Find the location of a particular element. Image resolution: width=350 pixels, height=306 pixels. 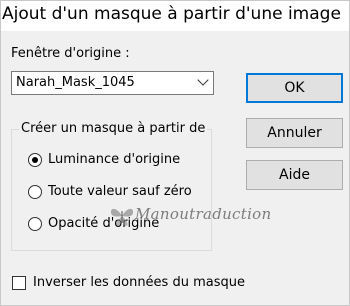

source-window-select: Narah_Mask_1045 is located at coordinates (112, 83).